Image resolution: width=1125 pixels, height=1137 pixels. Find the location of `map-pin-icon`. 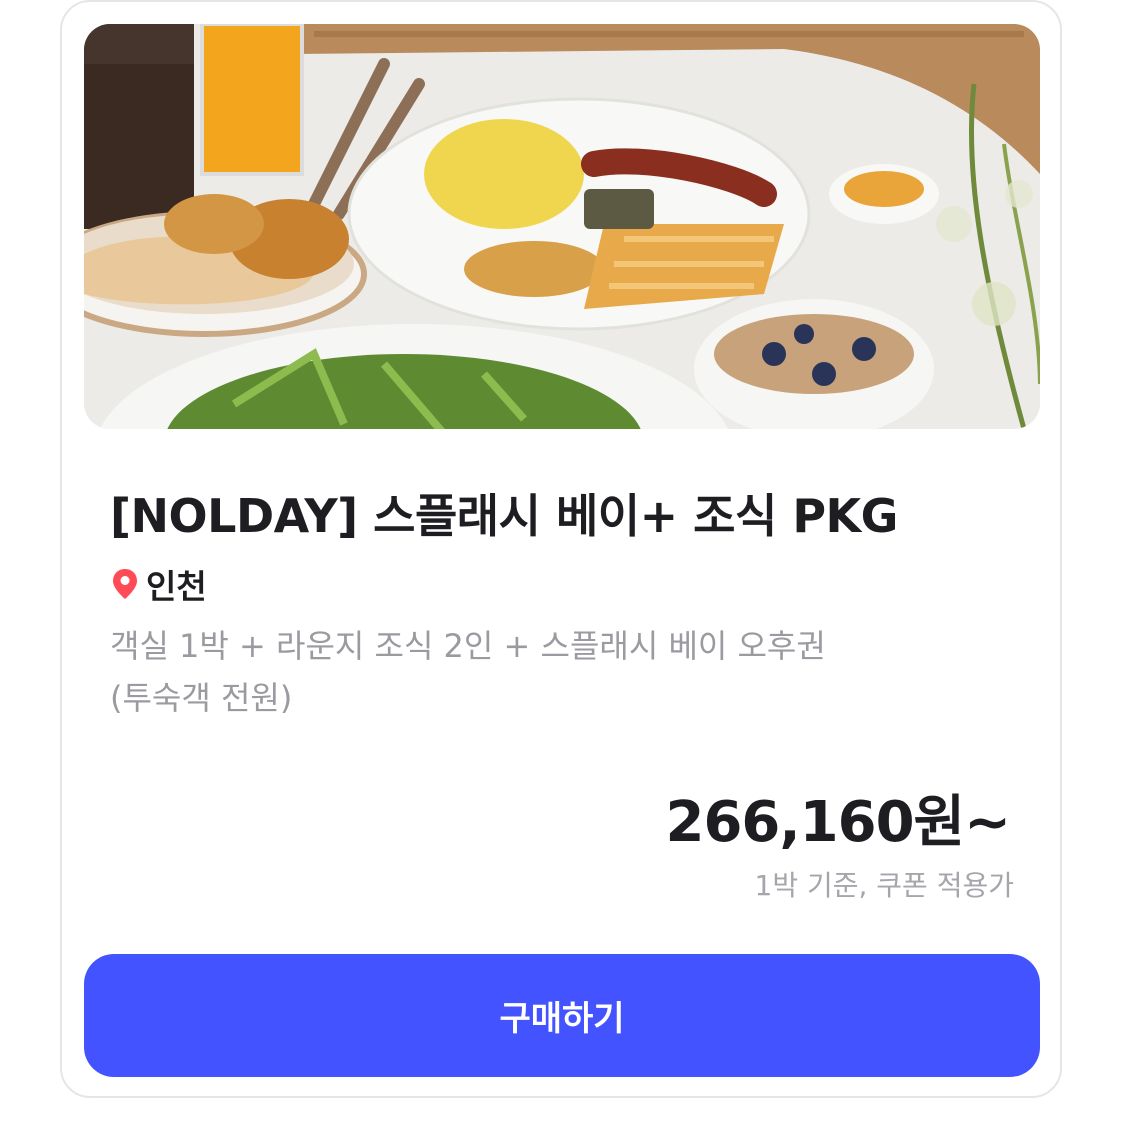

map-pin-icon is located at coordinates (125, 584).